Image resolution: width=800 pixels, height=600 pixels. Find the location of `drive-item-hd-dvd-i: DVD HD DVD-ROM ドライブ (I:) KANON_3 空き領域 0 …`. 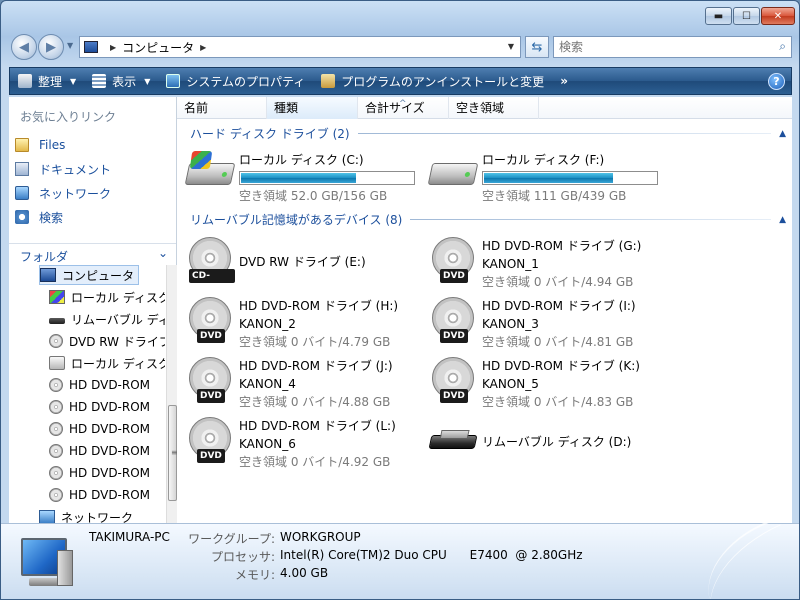

drive-item-hd-dvd-i: DVD HD DVD-ROM ドライブ (I:) KANON_3 空き領域 0 … is located at coordinates (550, 326).